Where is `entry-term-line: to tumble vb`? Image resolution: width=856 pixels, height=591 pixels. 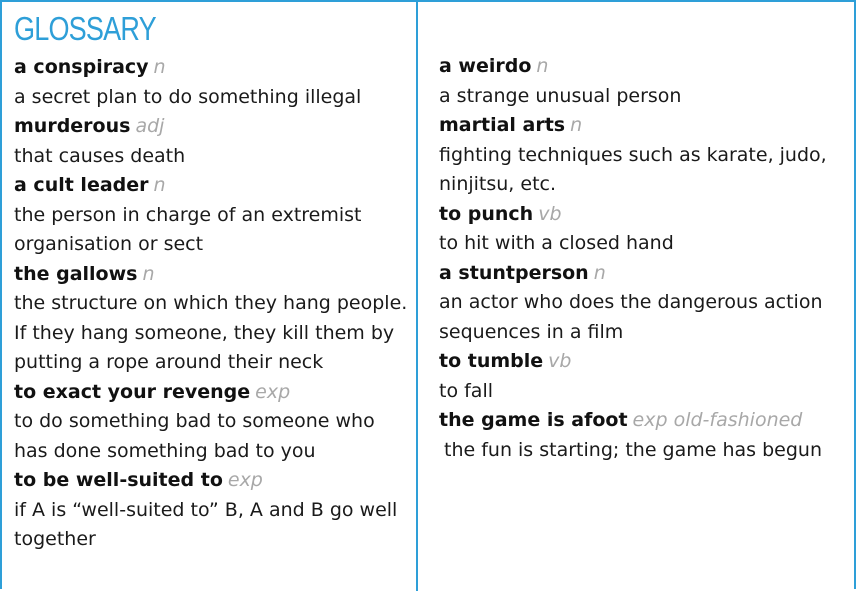
entry-term-line: to tumble vb is located at coordinates (641, 362).